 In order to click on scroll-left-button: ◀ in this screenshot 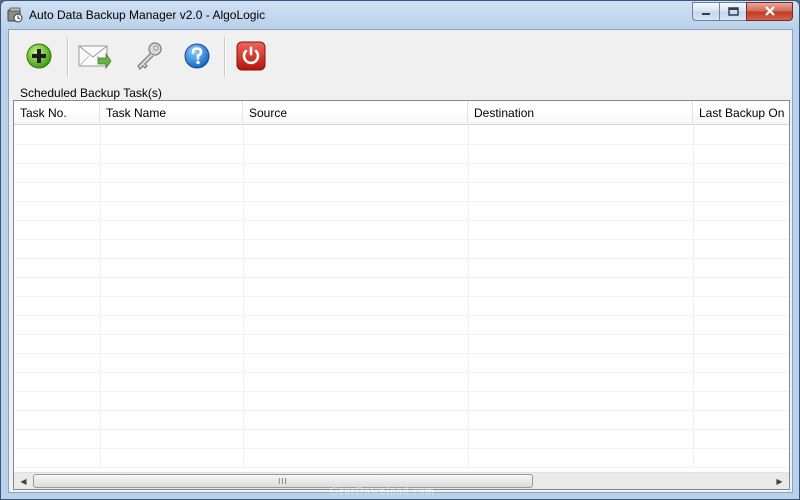, I will do `click(23, 481)`.